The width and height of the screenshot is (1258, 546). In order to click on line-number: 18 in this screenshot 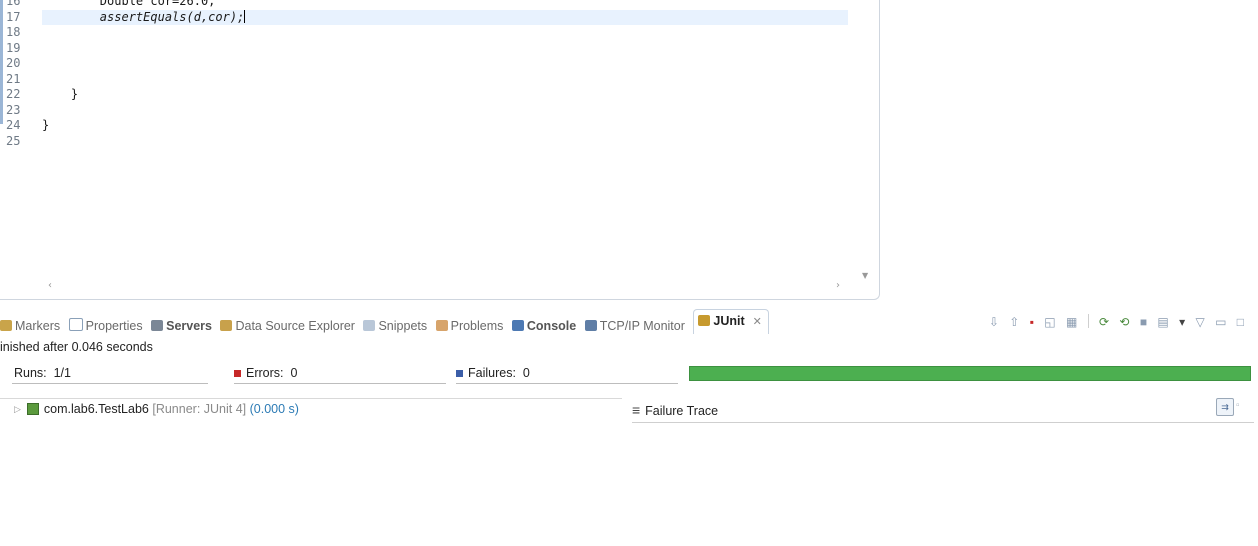, I will do `click(13, 32)`.